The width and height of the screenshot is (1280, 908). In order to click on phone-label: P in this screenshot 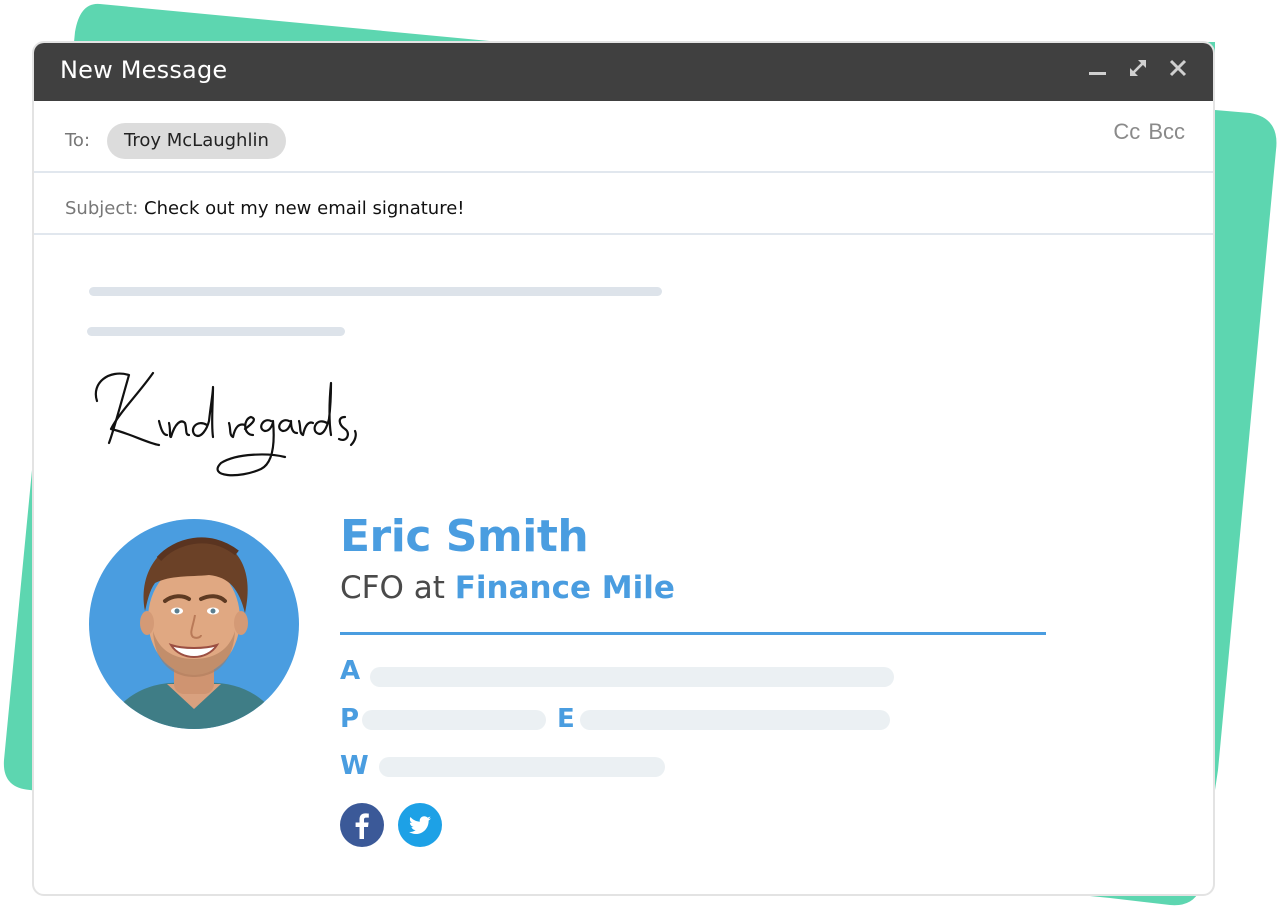, I will do `click(350, 719)`.